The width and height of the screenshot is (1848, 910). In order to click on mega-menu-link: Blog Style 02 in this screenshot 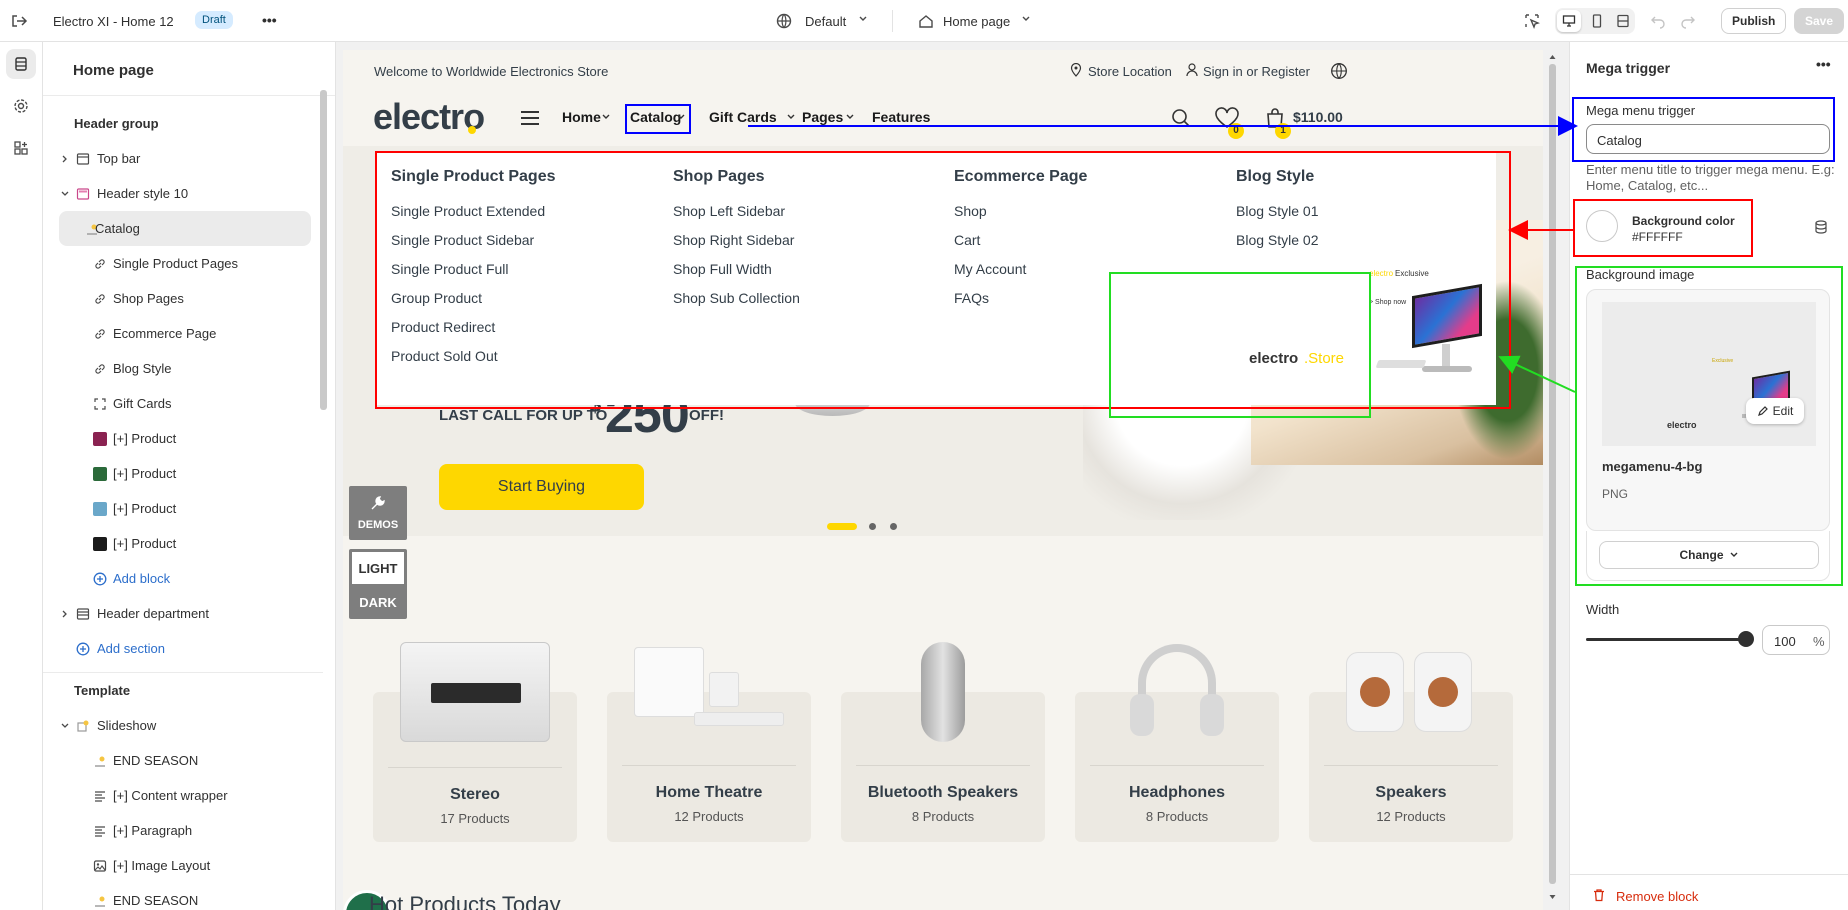, I will do `click(1356, 240)`.